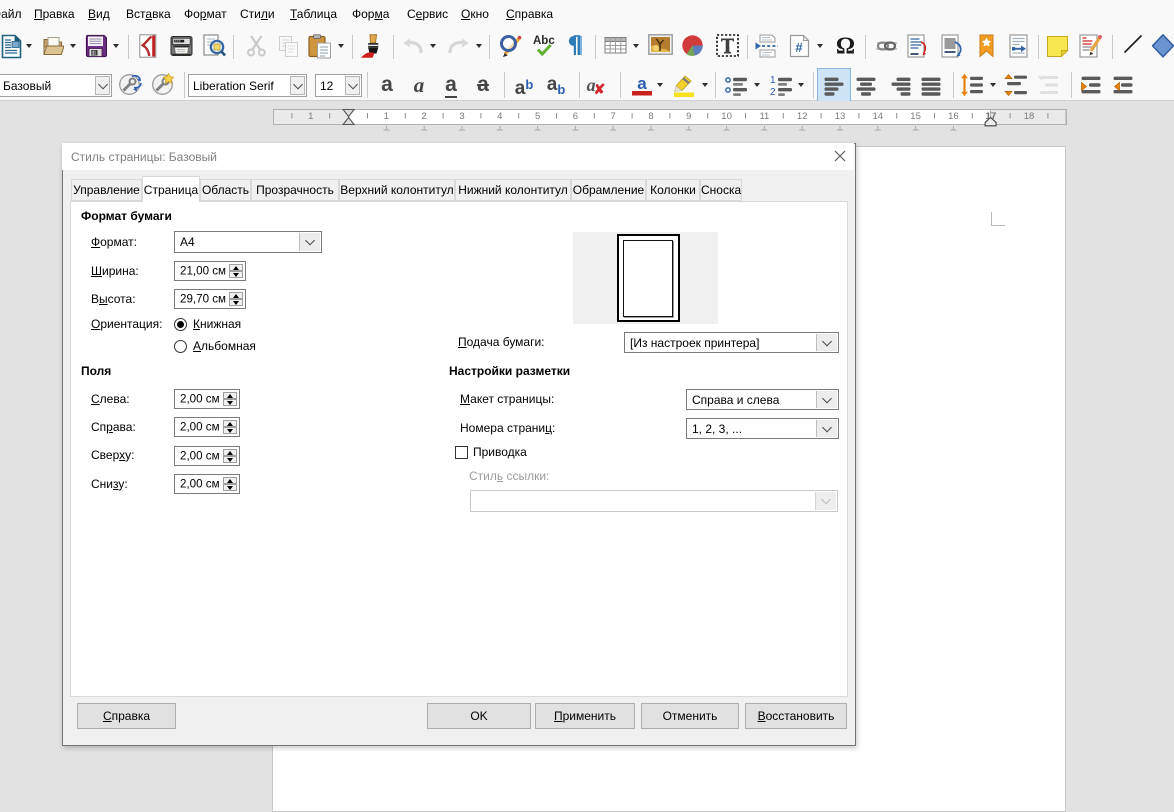 Image resolution: width=1174 pixels, height=812 pixels. What do you see at coordinates (688, 116) in the screenshot?
I see `svg-text: 9` at bounding box center [688, 116].